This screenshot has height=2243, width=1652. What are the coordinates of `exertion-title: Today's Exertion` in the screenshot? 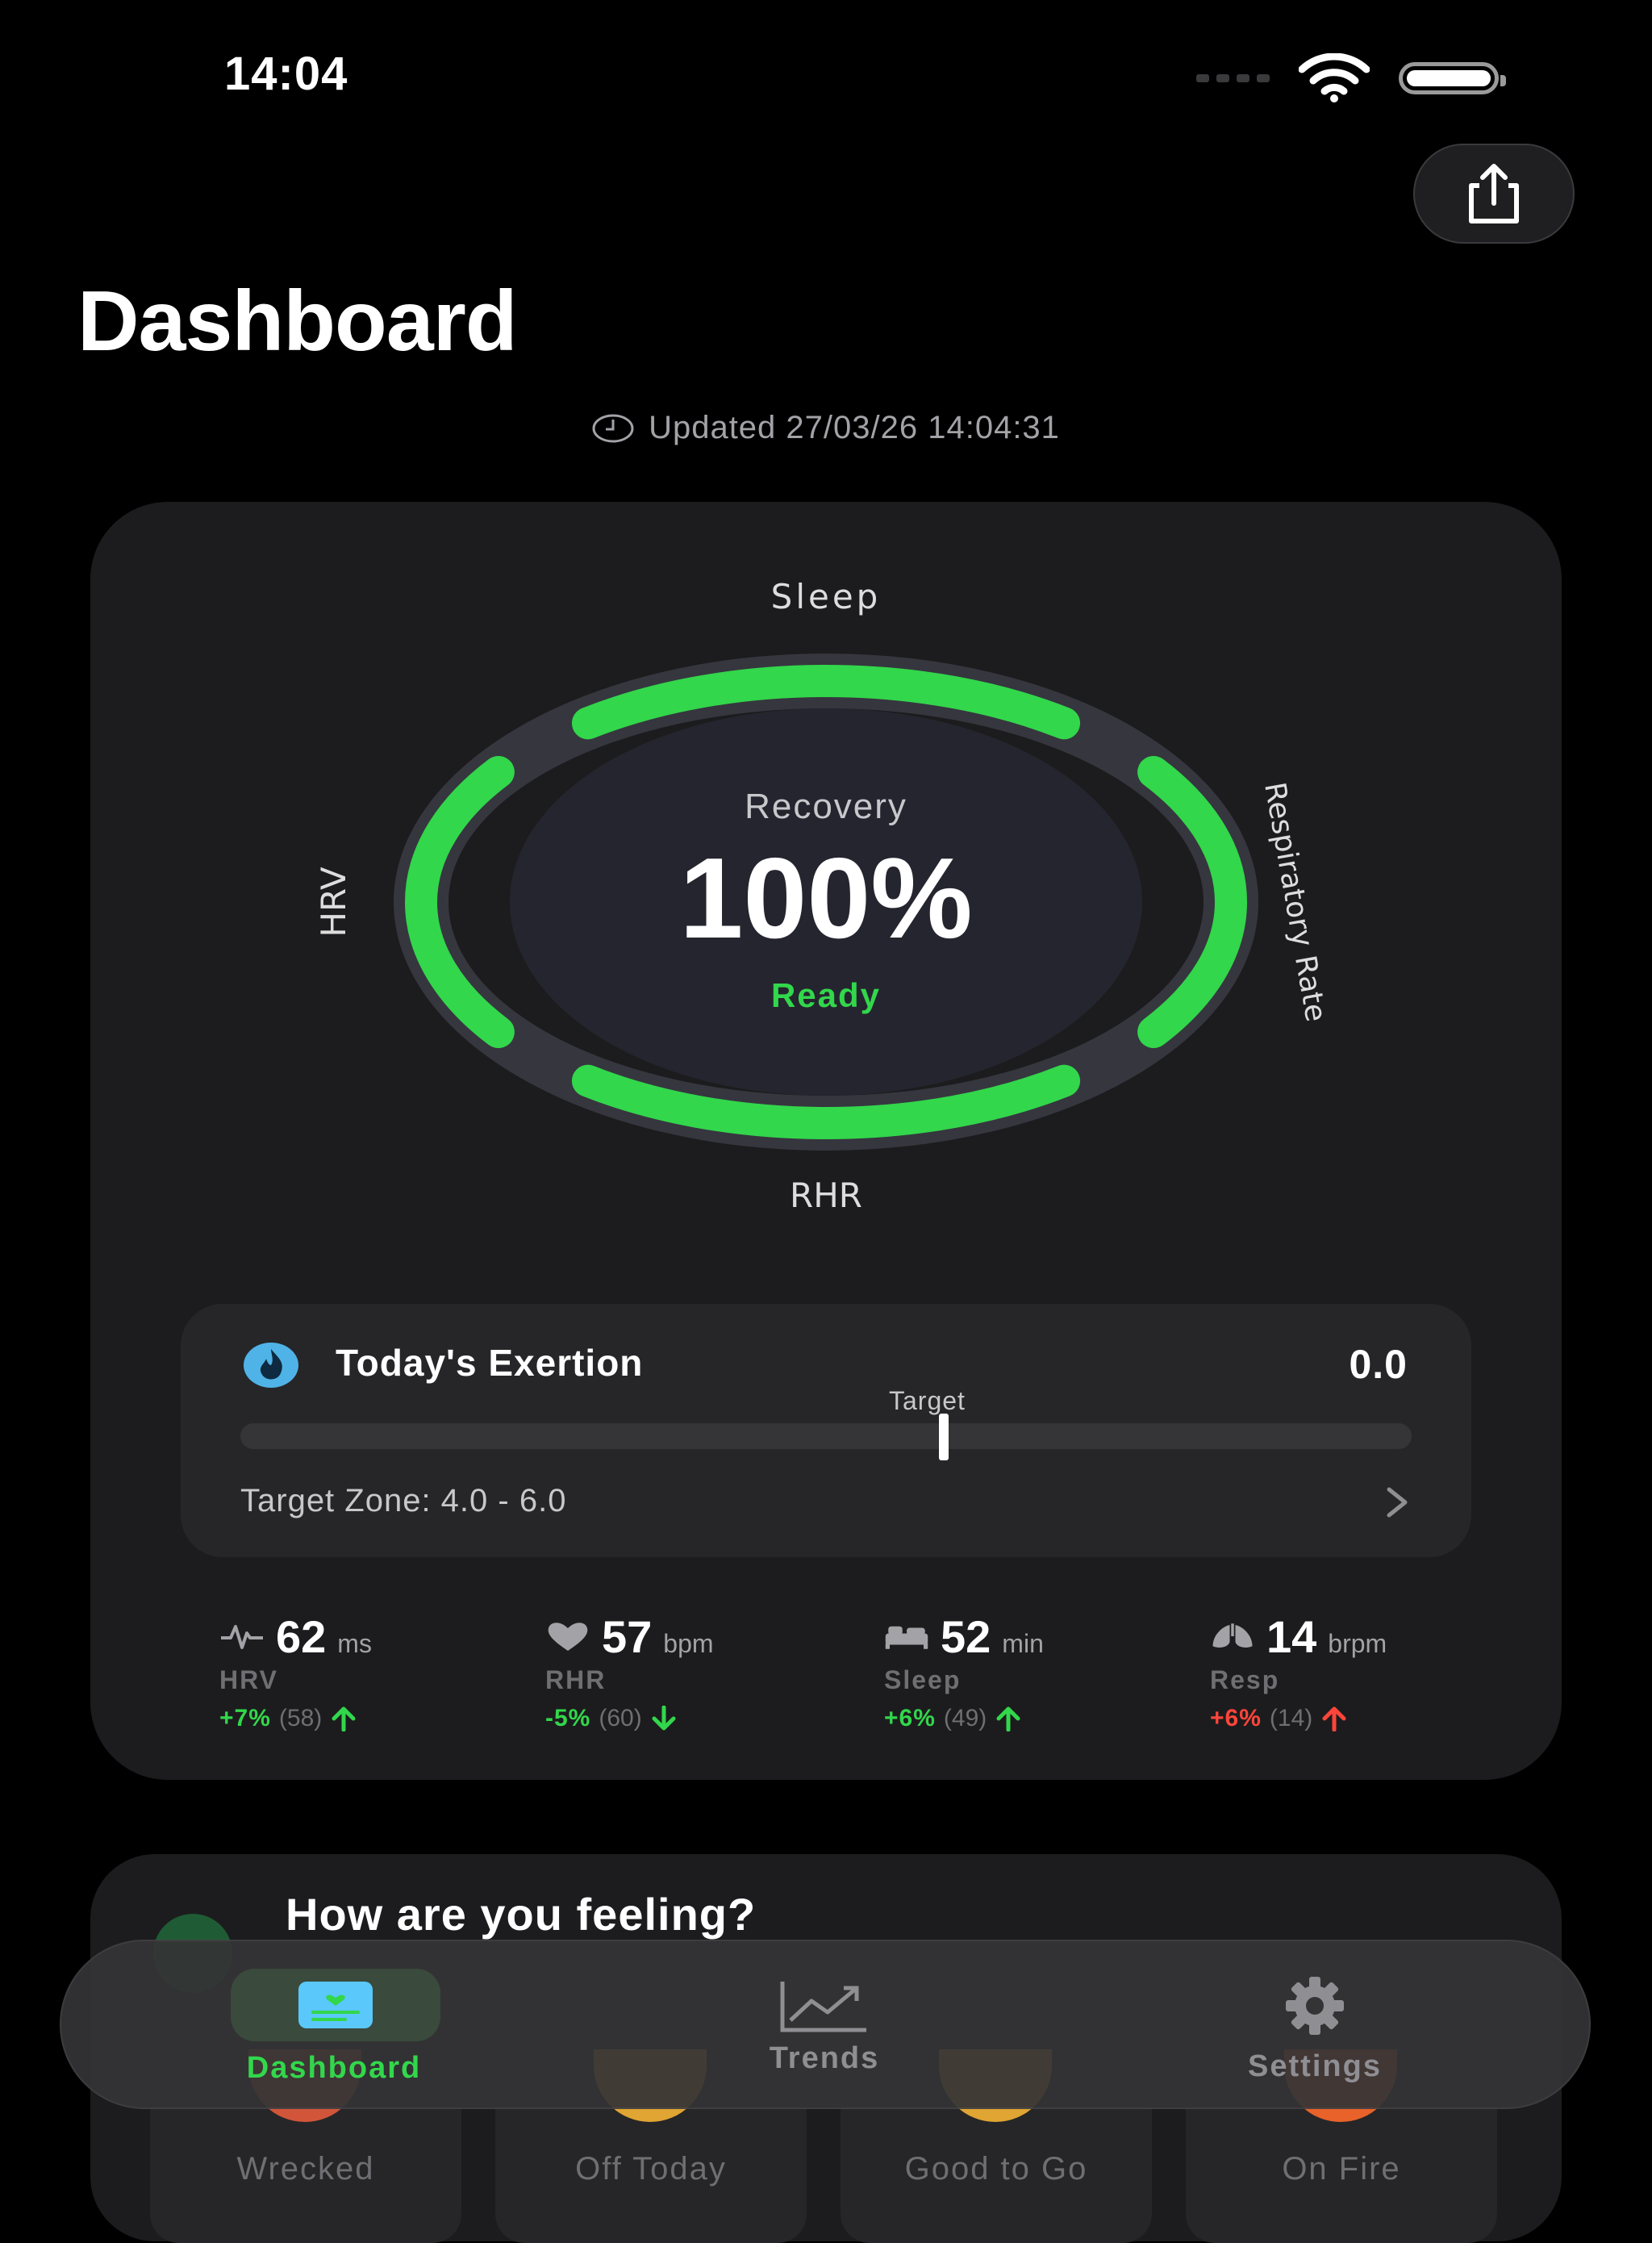 It's located at (490, 1363).